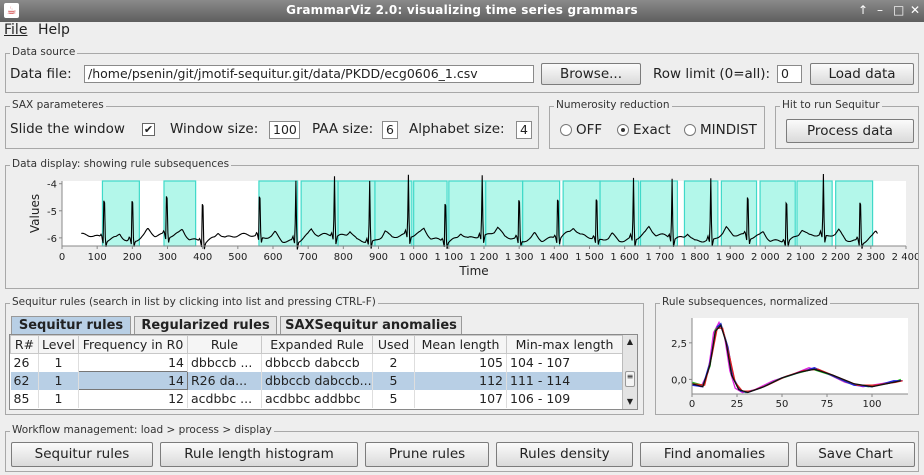 The image size is (924, 475). What do you see at coordinates (167, 257) in the screenshot?
I see `x-tick-label: 300` at bounding box center [167, 257].